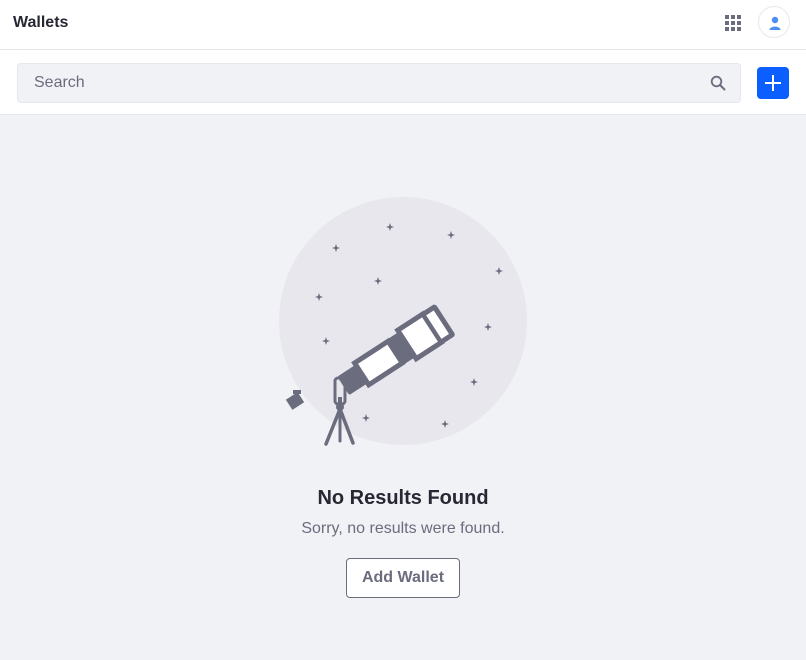 This screenshot has height=660, width=806. I want to click on empty-state-illustration, so click(404, 322).